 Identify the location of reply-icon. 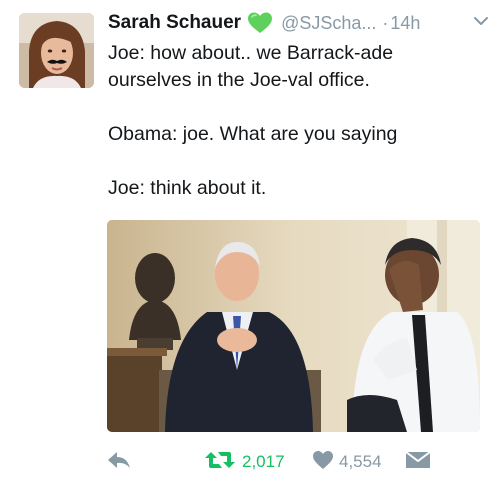
(119, 462).